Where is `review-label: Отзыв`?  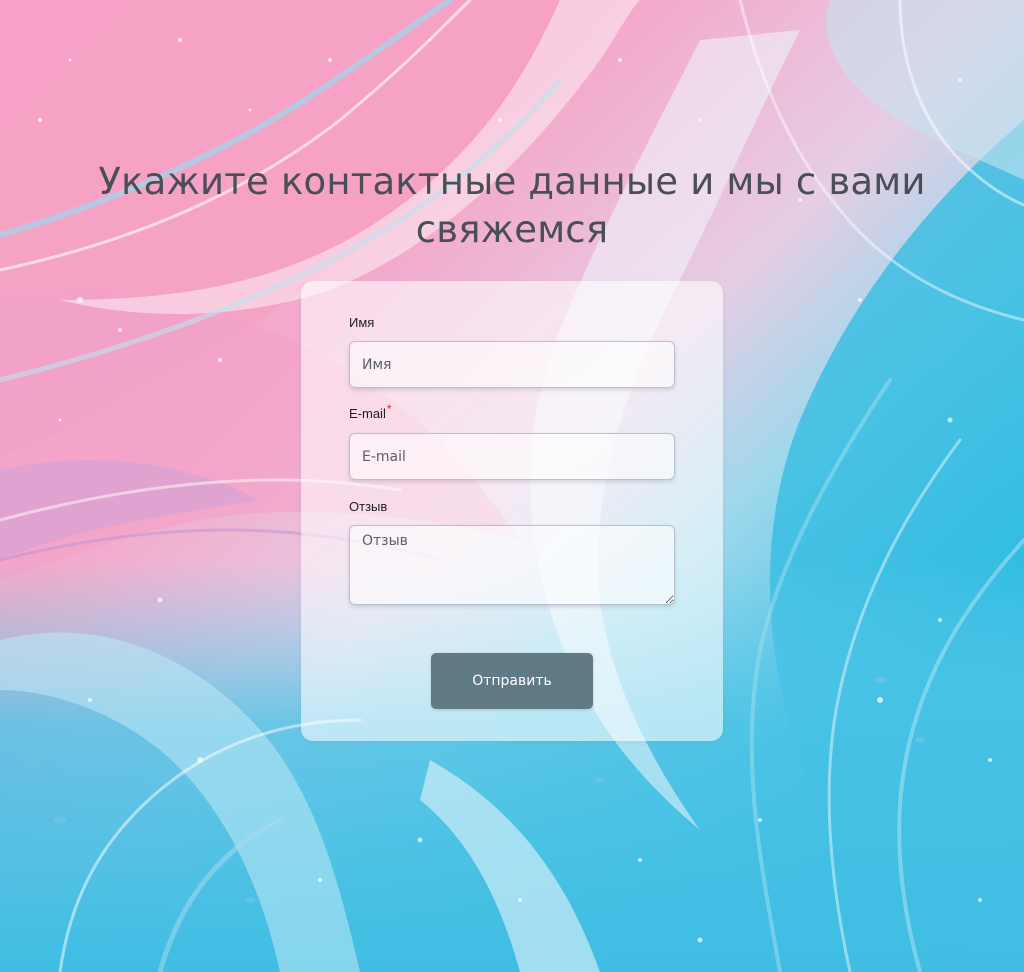
review-label: Отзыв is located at coordinates (368, 506).